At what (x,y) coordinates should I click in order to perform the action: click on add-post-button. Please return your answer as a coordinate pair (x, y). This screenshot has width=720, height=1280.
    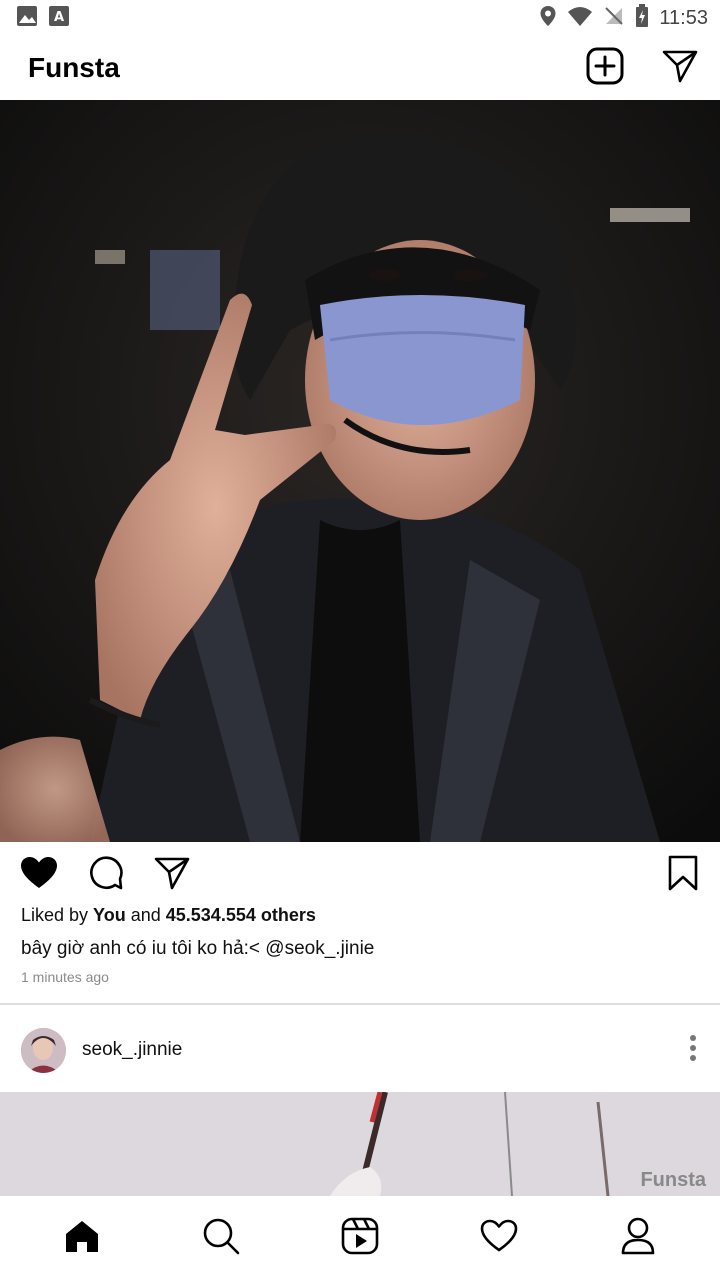
    Looking at the image, I should click on (605, 68).